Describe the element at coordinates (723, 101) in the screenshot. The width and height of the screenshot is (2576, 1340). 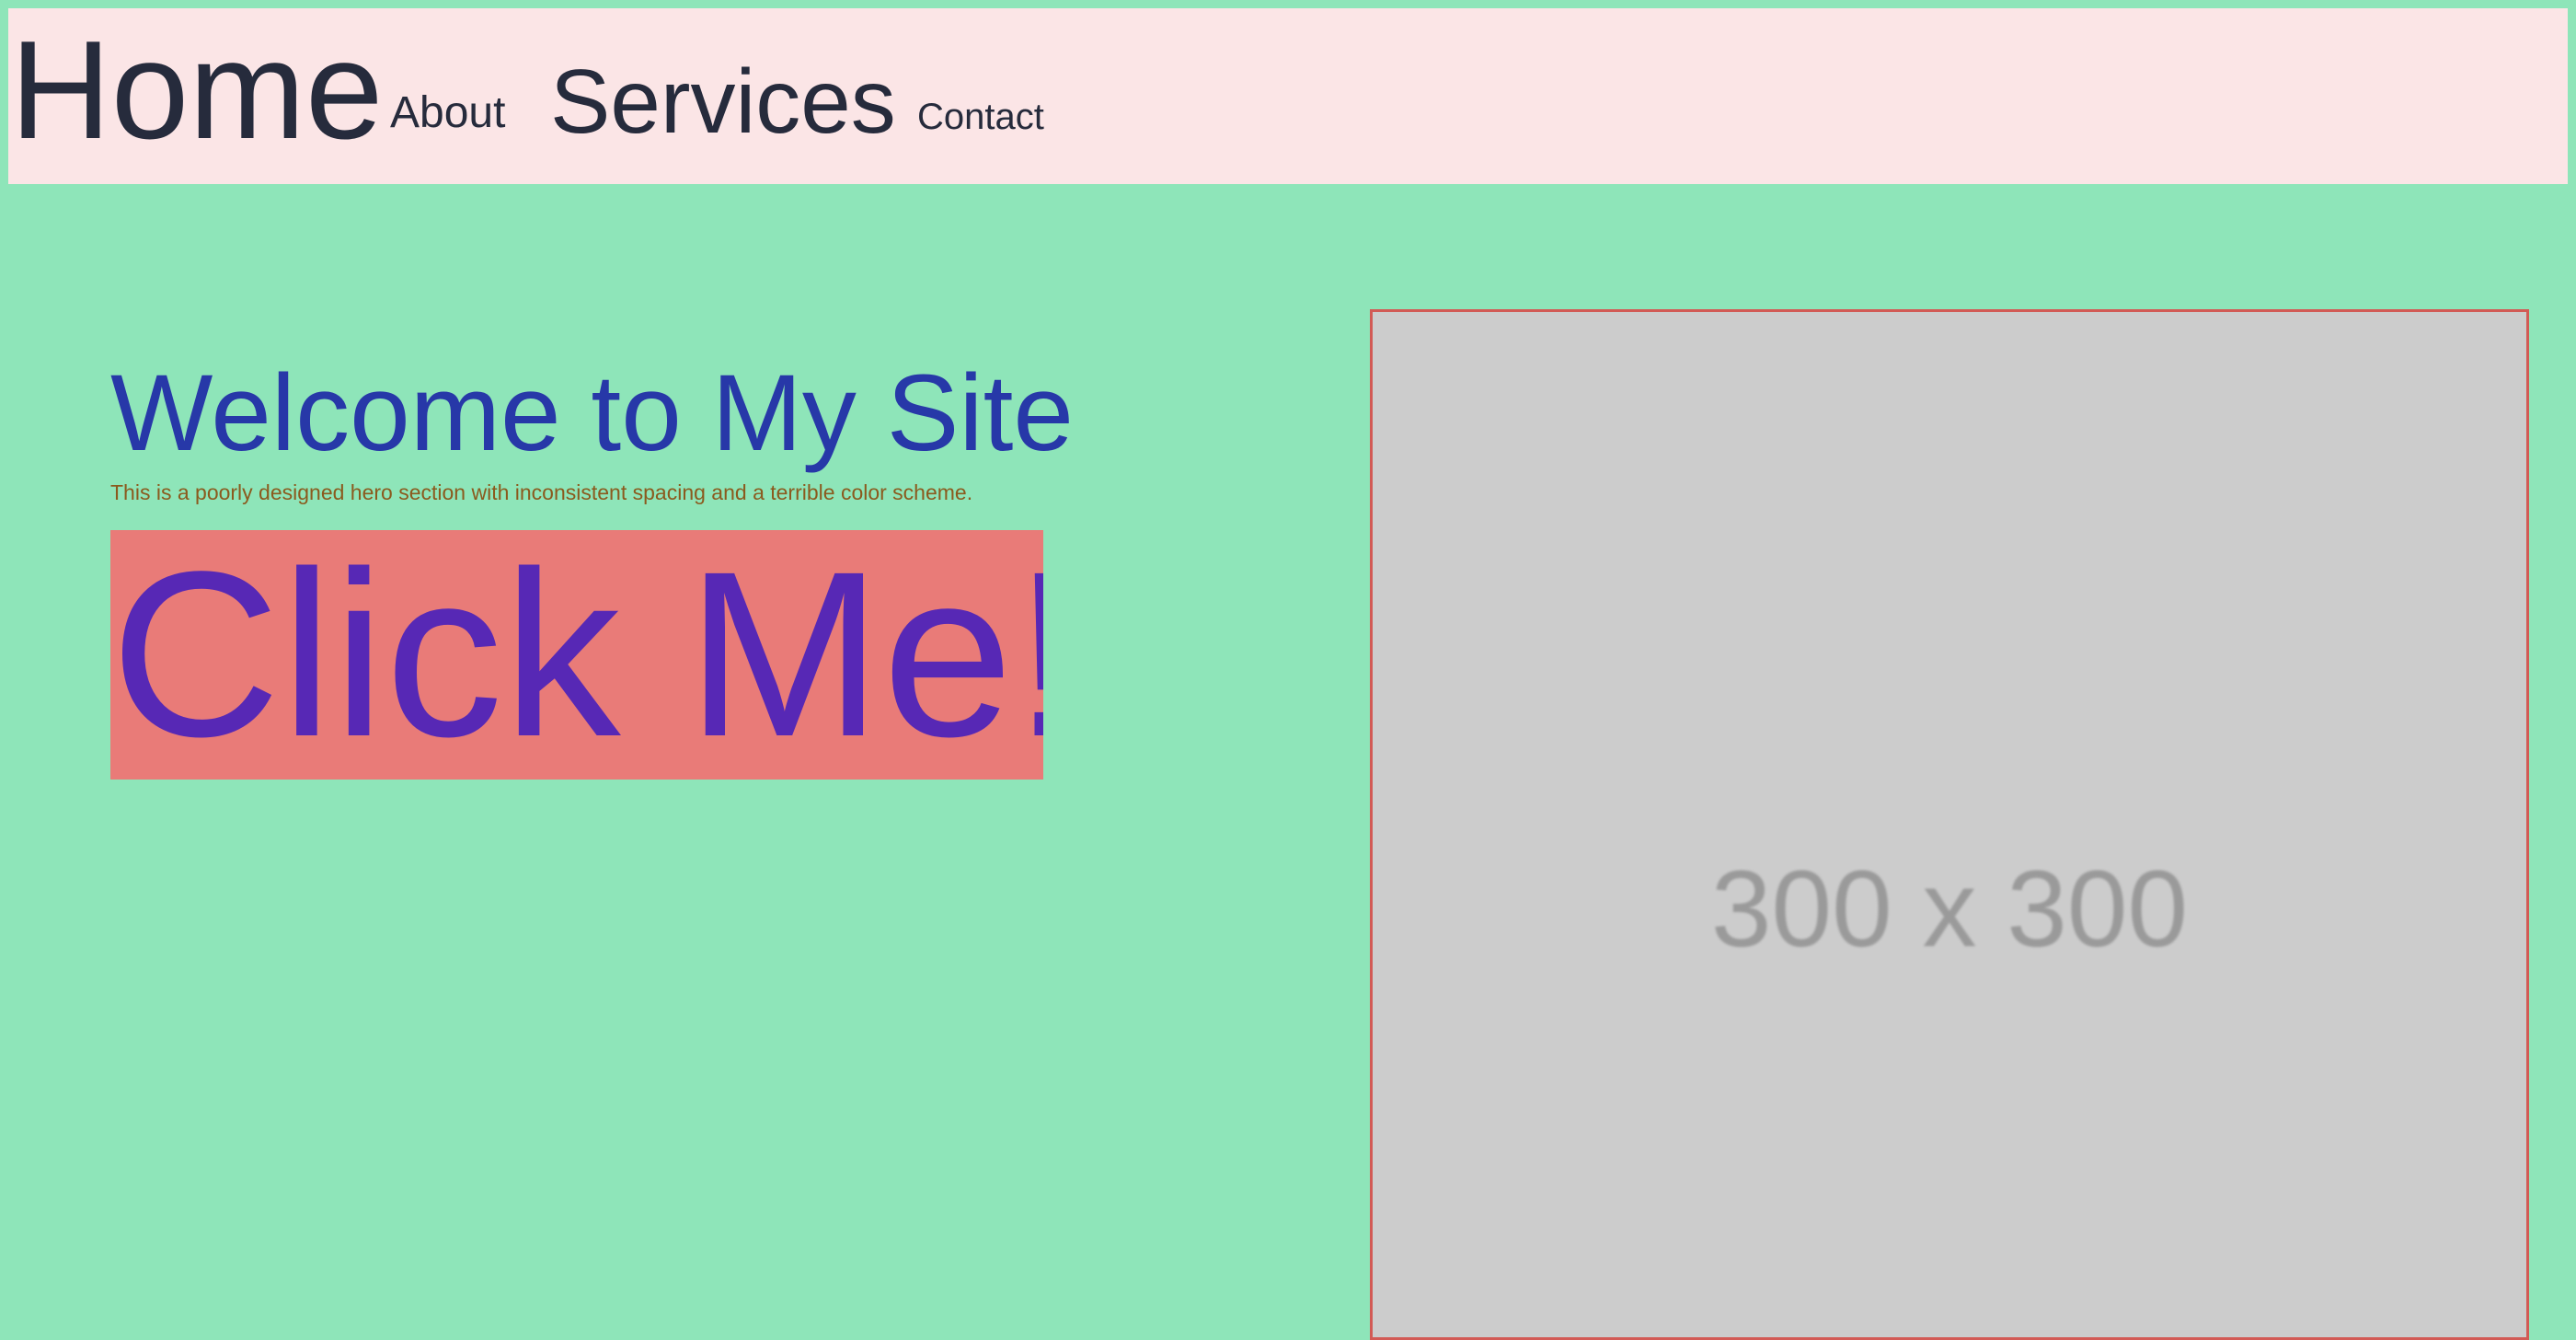
I see `nav-link-services: Services` at that location.